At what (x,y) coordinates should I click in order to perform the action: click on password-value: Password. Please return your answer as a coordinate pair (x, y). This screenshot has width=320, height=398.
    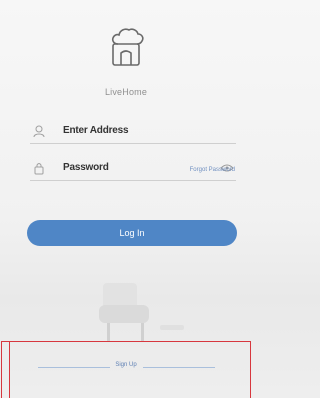
    Looking at the image, I should click on (86, 167).